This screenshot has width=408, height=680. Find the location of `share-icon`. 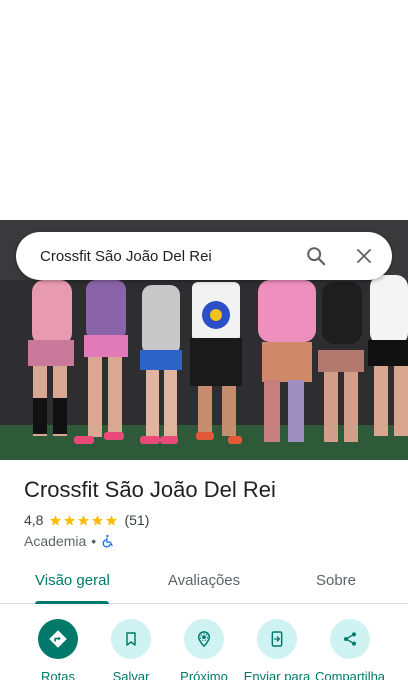

share-icon is located at coordinates (350, 639).